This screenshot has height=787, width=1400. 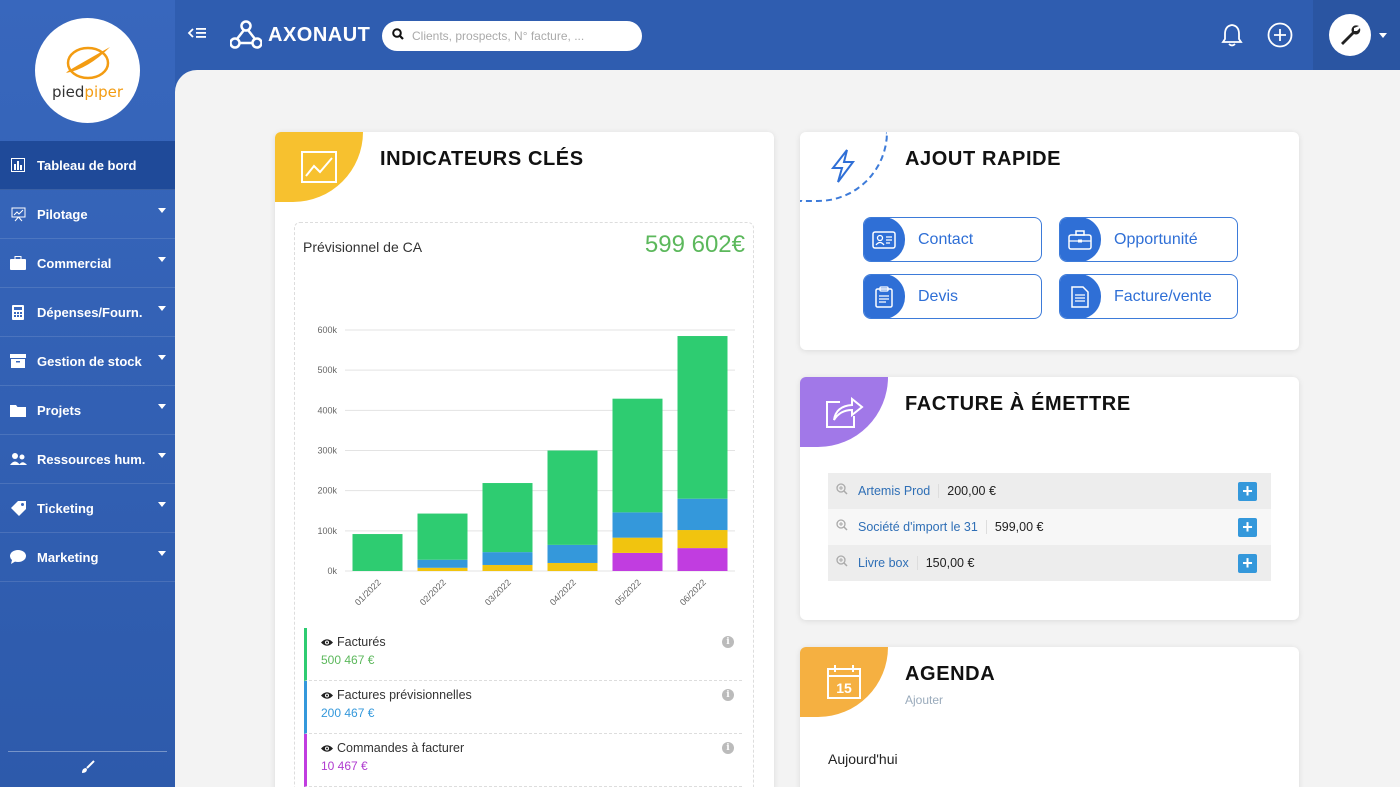 I want to click on quick-add-devis-button: Devis, so click(x=952, y=296).